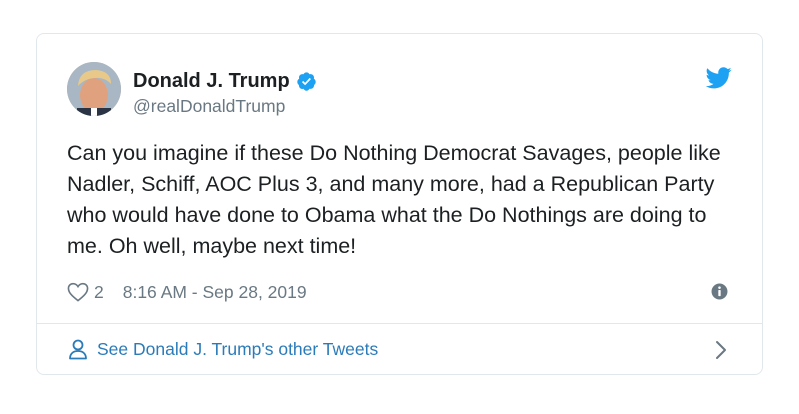 The height and width of the screenshot is (414, 799). What do you see at coordinates (721, 350) in the screenshot?
I see `chevron-right-icon` at bounding box center [721, 350].